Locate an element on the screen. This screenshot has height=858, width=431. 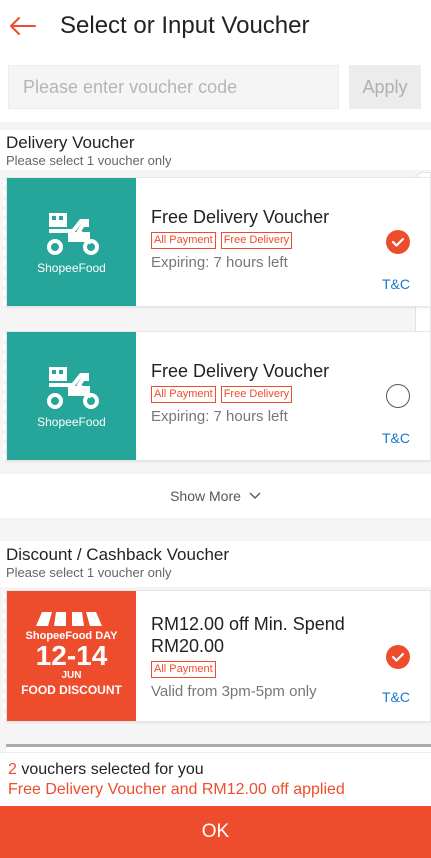
show-more-label: Show More is located at coordinates (205, 496).